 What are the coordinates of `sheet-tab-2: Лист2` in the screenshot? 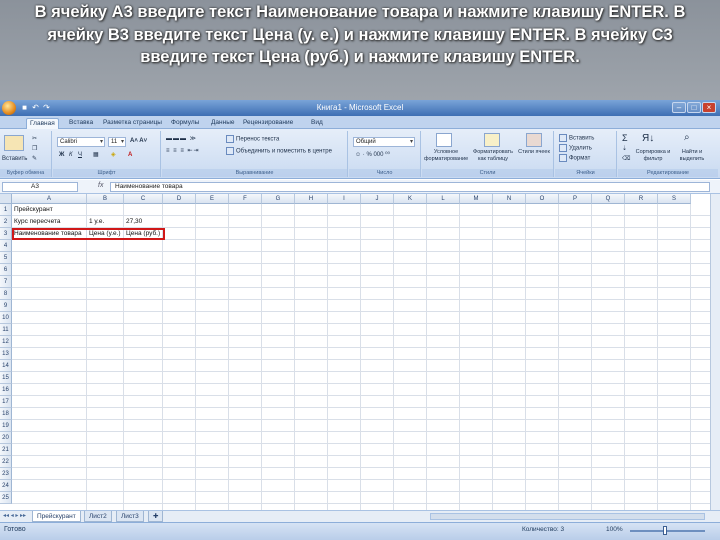 It's located at (98, 516).